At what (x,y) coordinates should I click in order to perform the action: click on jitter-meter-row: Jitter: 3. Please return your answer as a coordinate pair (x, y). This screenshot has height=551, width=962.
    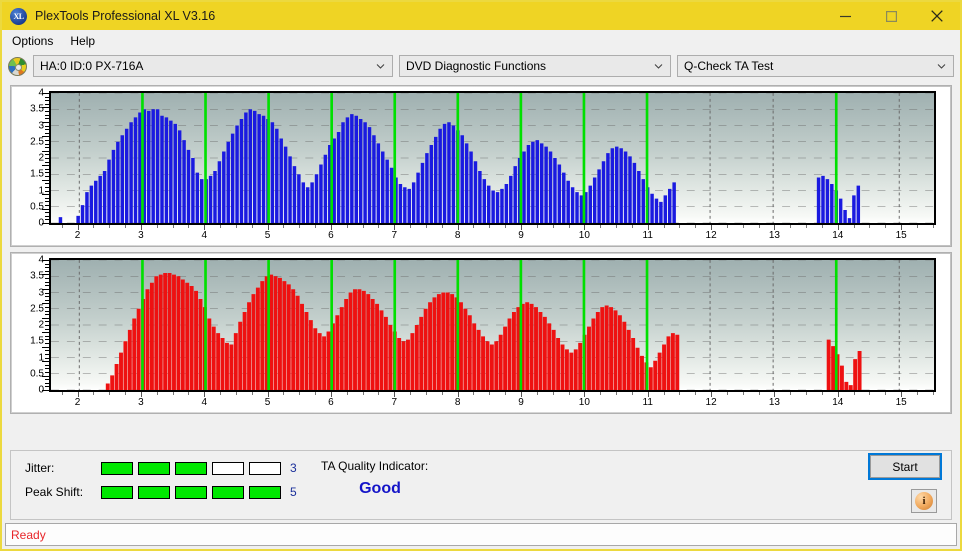
    Looking at the image, I should click on (161, 468).